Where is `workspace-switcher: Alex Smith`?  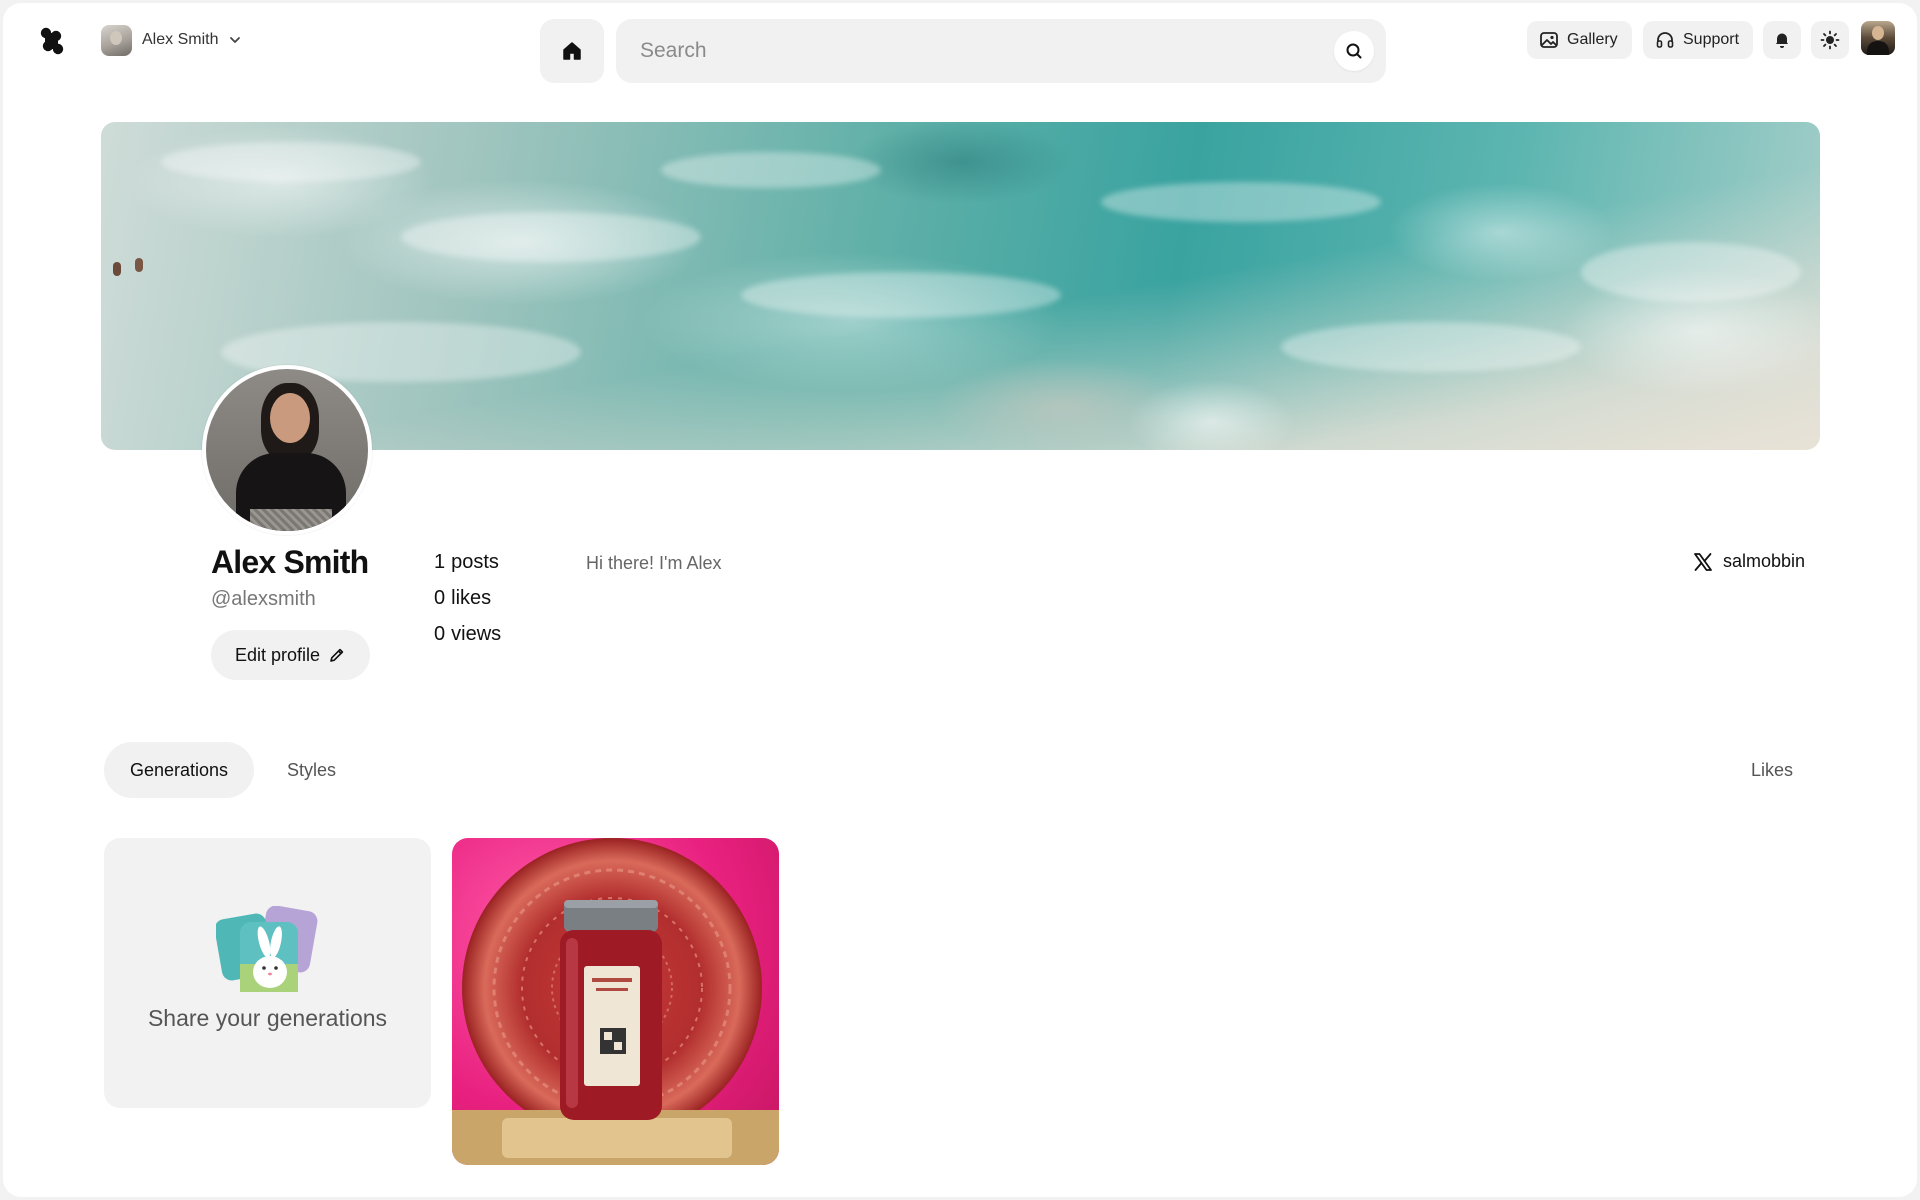 workspace-switcher: Alex Smith is located at coordinates (171, 40).